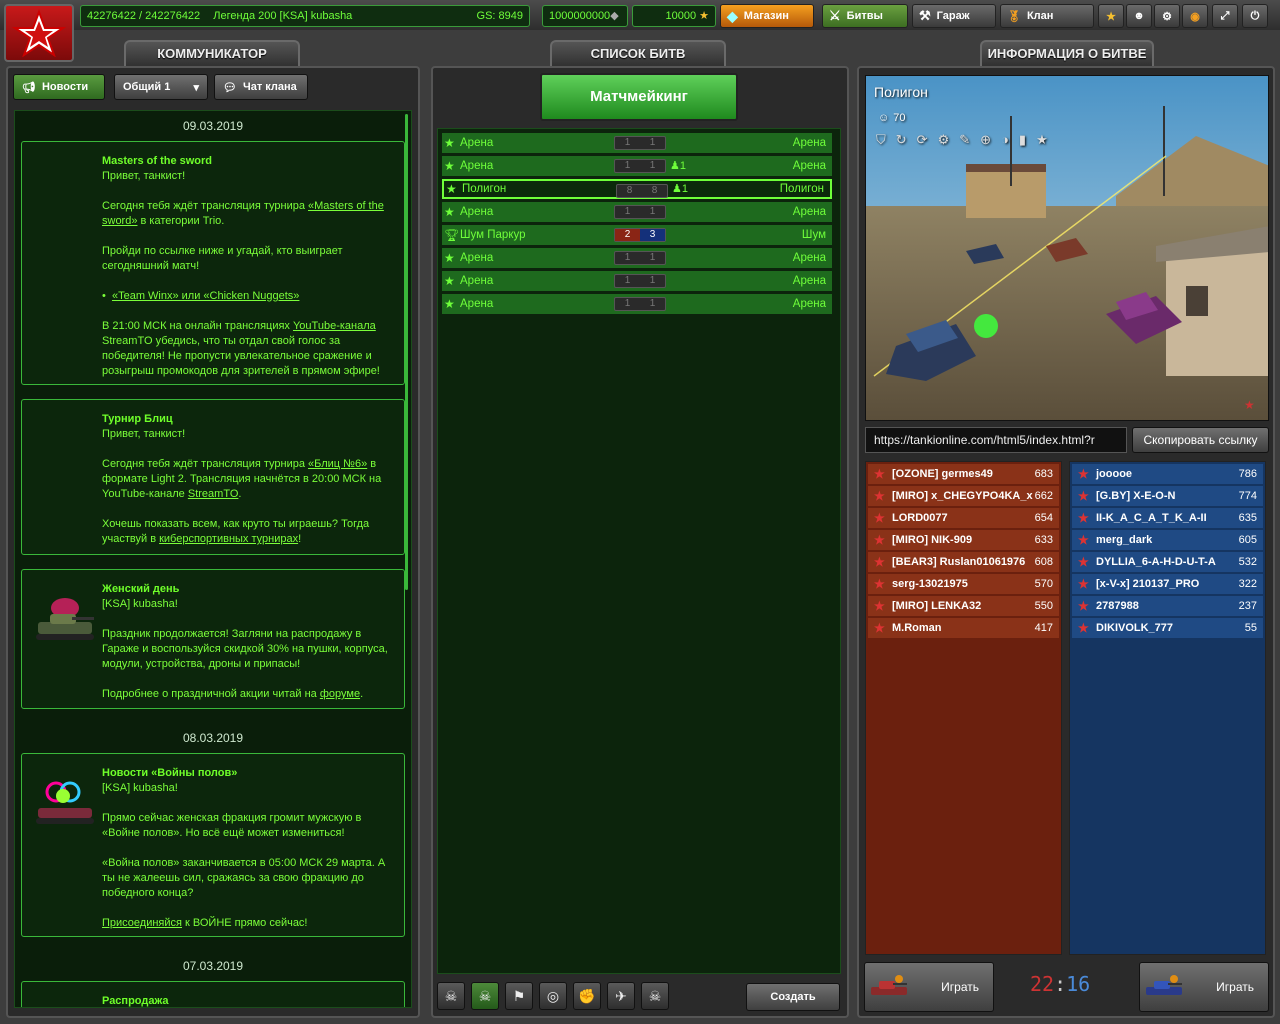 This screenshot has height=1024, width=1280. I want to click on communicator-title: КОММУНИКАТОР, so click(212, 54).